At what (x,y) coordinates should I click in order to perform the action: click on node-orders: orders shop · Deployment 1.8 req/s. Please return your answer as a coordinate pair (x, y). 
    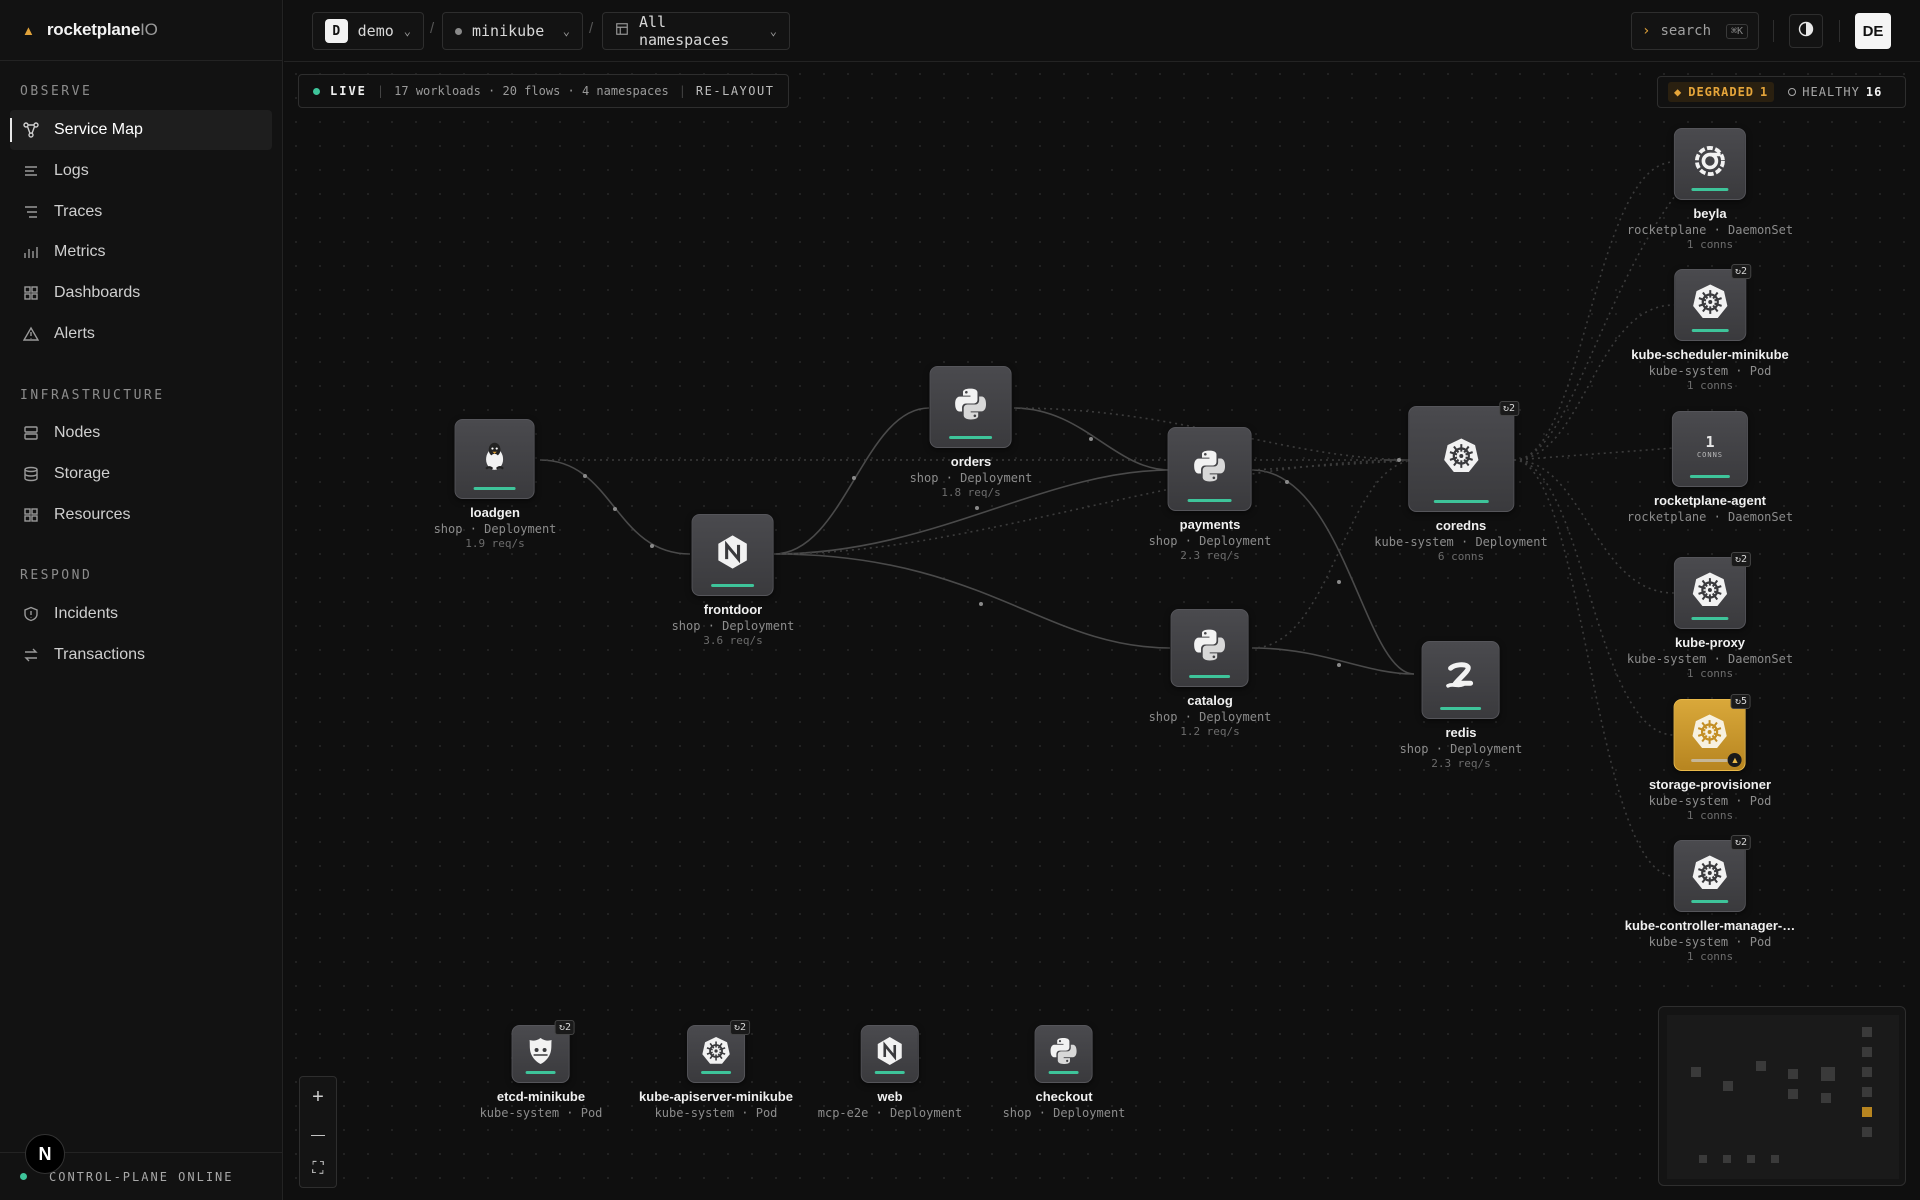
    Looking at the image, I should click on (971, 432).